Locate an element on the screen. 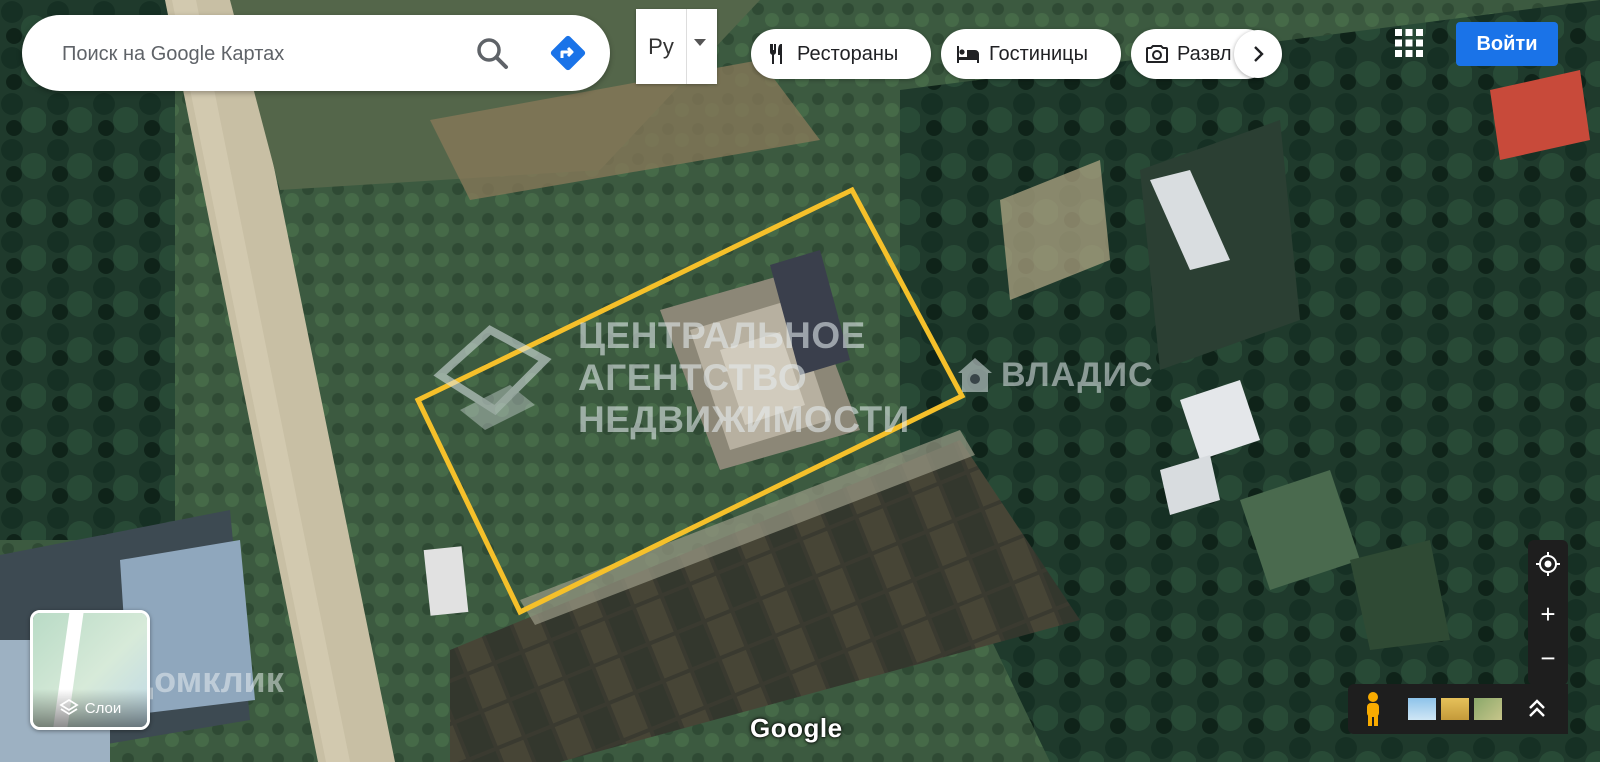 Image resolution: width=1600 pixels, height=762 pixels. my-location-button is located at coordinates (1548, 564).